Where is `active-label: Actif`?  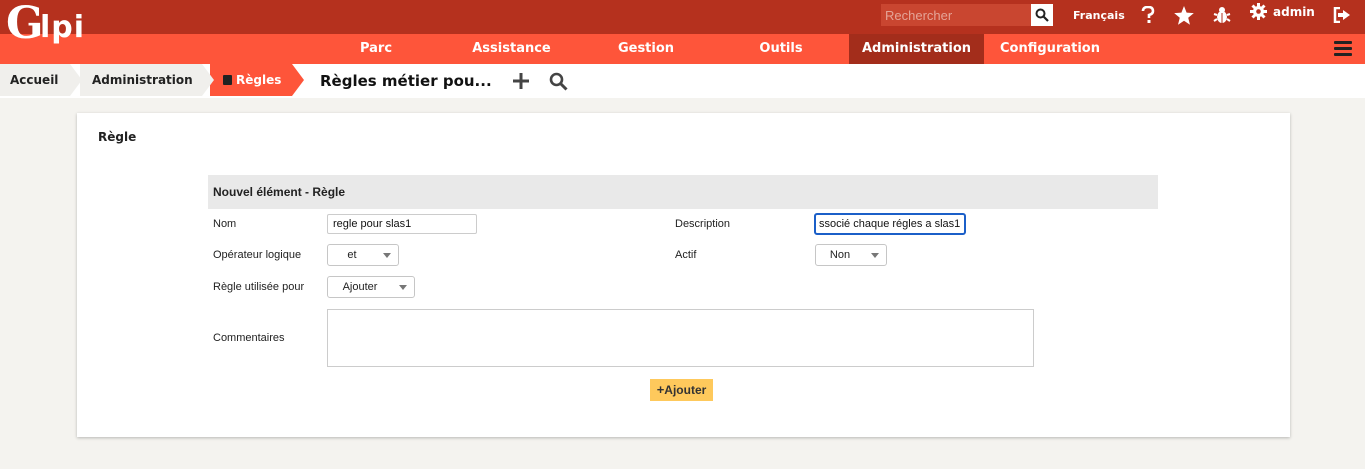
active-label: Actif is located at coordinates (686, 255).